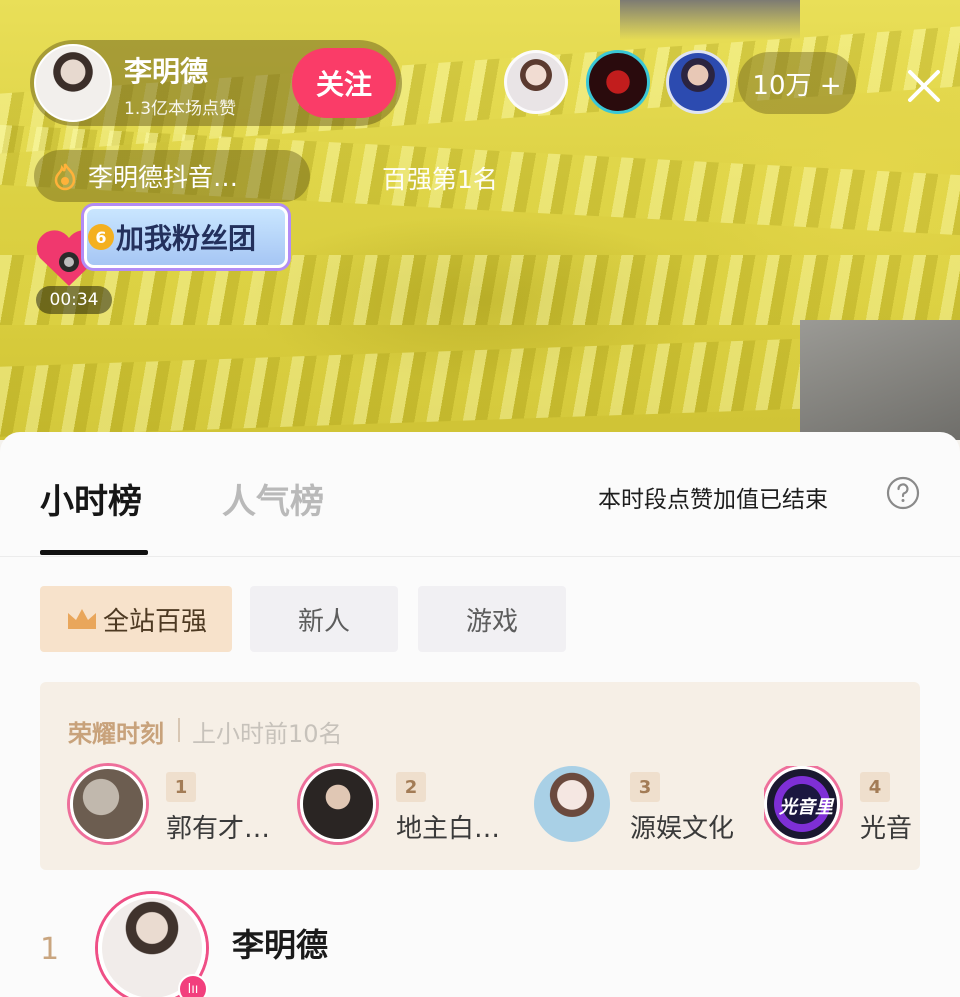  I want to click on close-icon, so click(924, 86).